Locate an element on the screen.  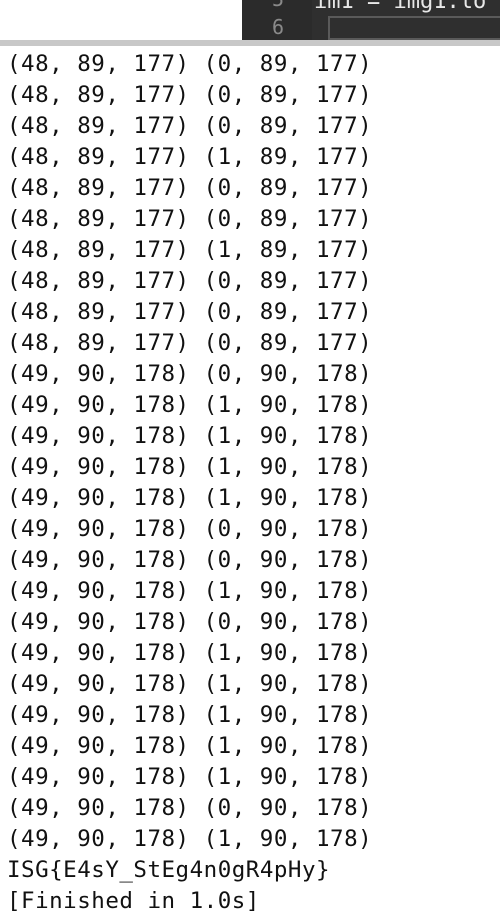
code-editor: im1 = img1.lo is located at coordinates (406, 20).